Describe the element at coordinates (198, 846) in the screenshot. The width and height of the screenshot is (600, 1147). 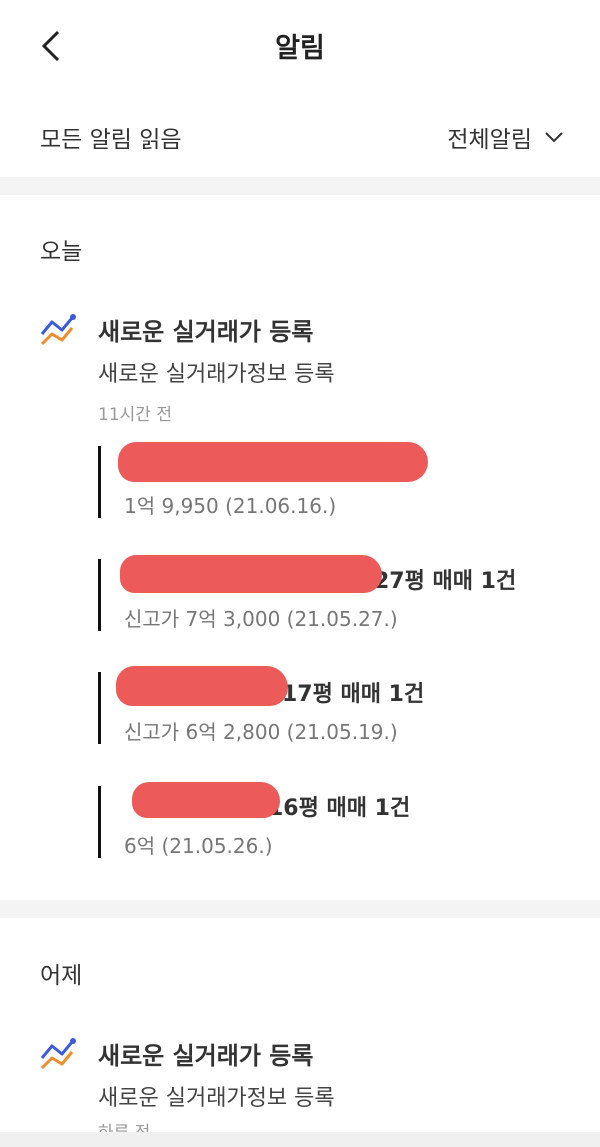
I see `deal-price: 6억 (21.05.26.)` at that location.